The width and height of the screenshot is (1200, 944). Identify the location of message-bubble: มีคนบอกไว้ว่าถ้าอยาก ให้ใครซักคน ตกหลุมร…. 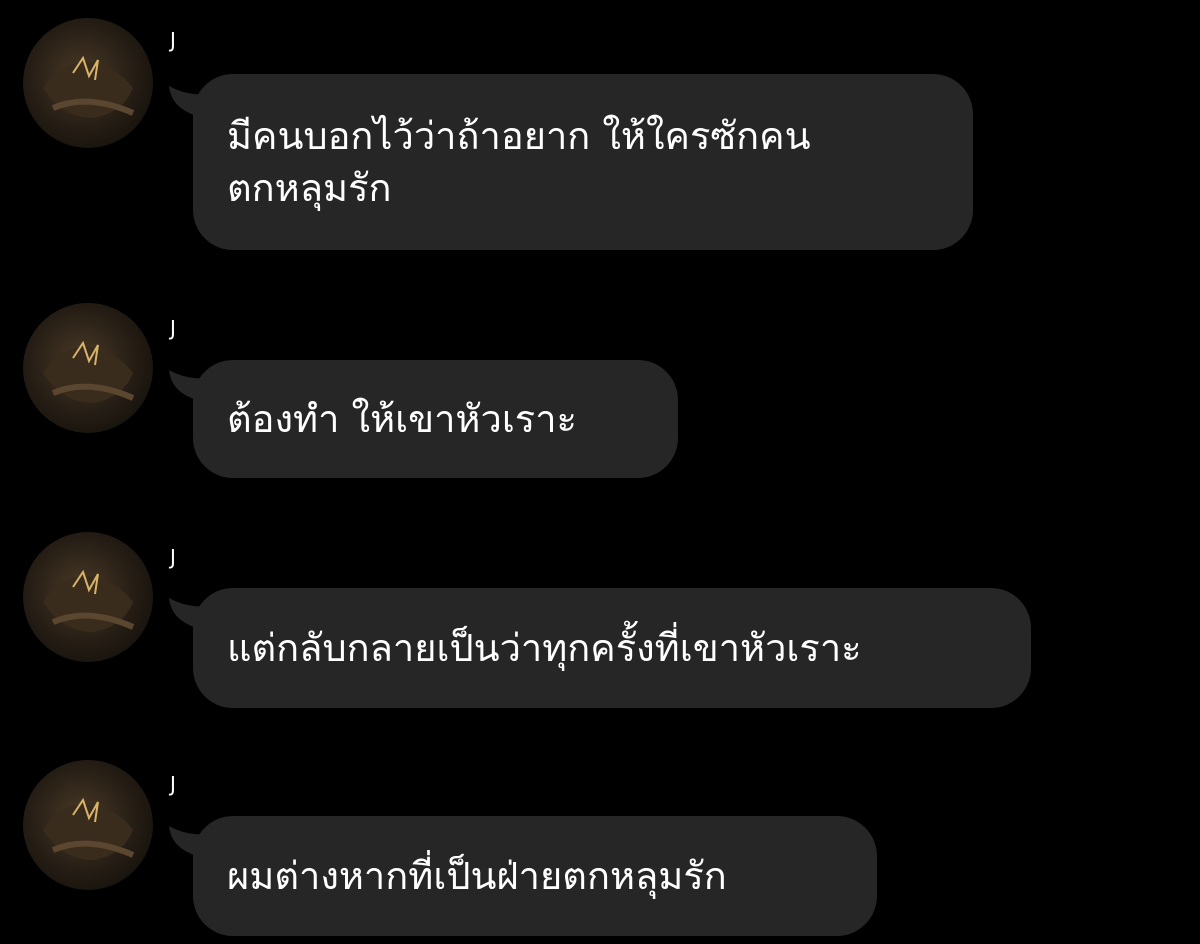
(583, 162).